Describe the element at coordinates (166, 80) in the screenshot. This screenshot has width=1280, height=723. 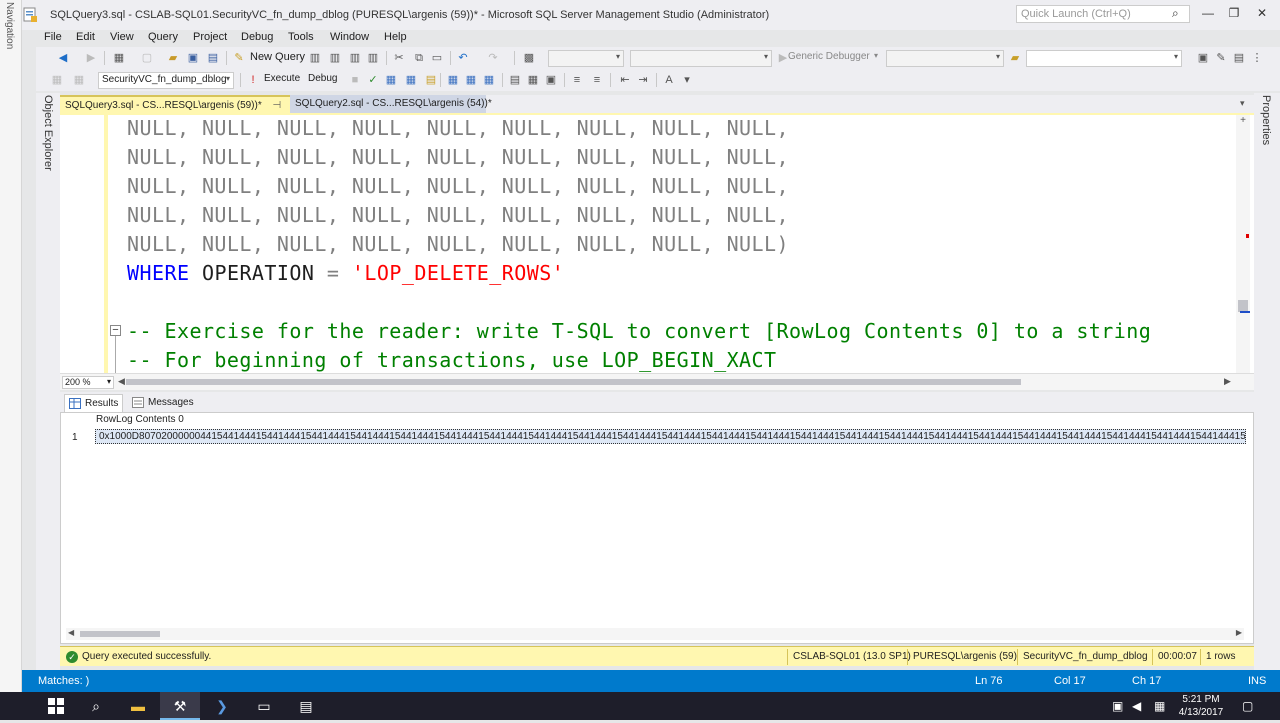
I see `database-select: SecurityVC_fn_dump_dblog ▾` at that location.